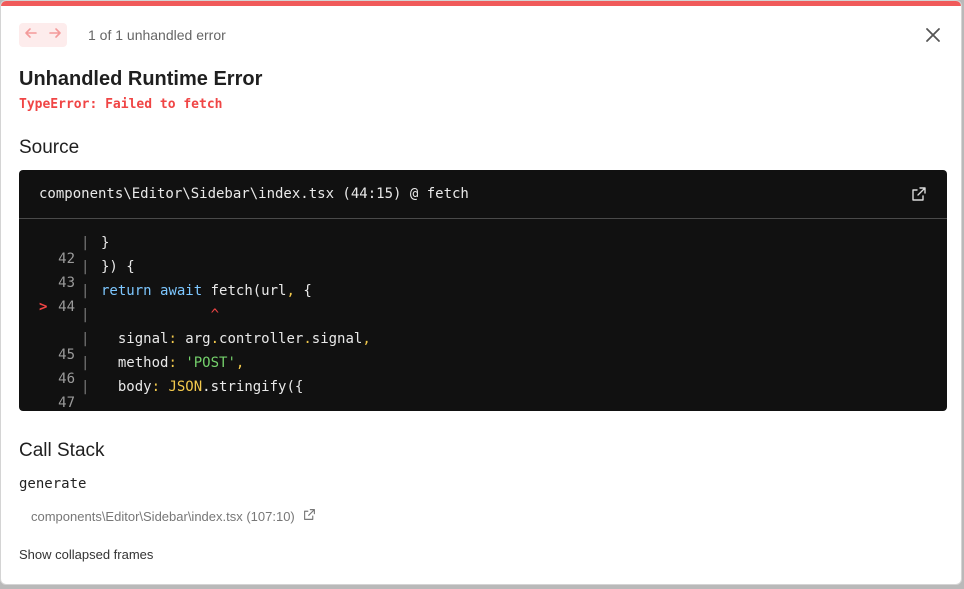 This screenshot has height=589, width=964. Describe the element at coordinates (202, 387) in the screenshot. I see `code-text: body: JSON.stringify({` at that location.